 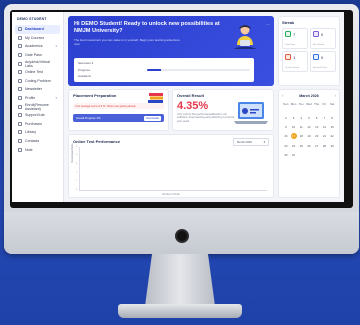 What do you see at coordinates (288, 57) in the screenshot?
I see `flame-icon` at bounding box center [288, 57].